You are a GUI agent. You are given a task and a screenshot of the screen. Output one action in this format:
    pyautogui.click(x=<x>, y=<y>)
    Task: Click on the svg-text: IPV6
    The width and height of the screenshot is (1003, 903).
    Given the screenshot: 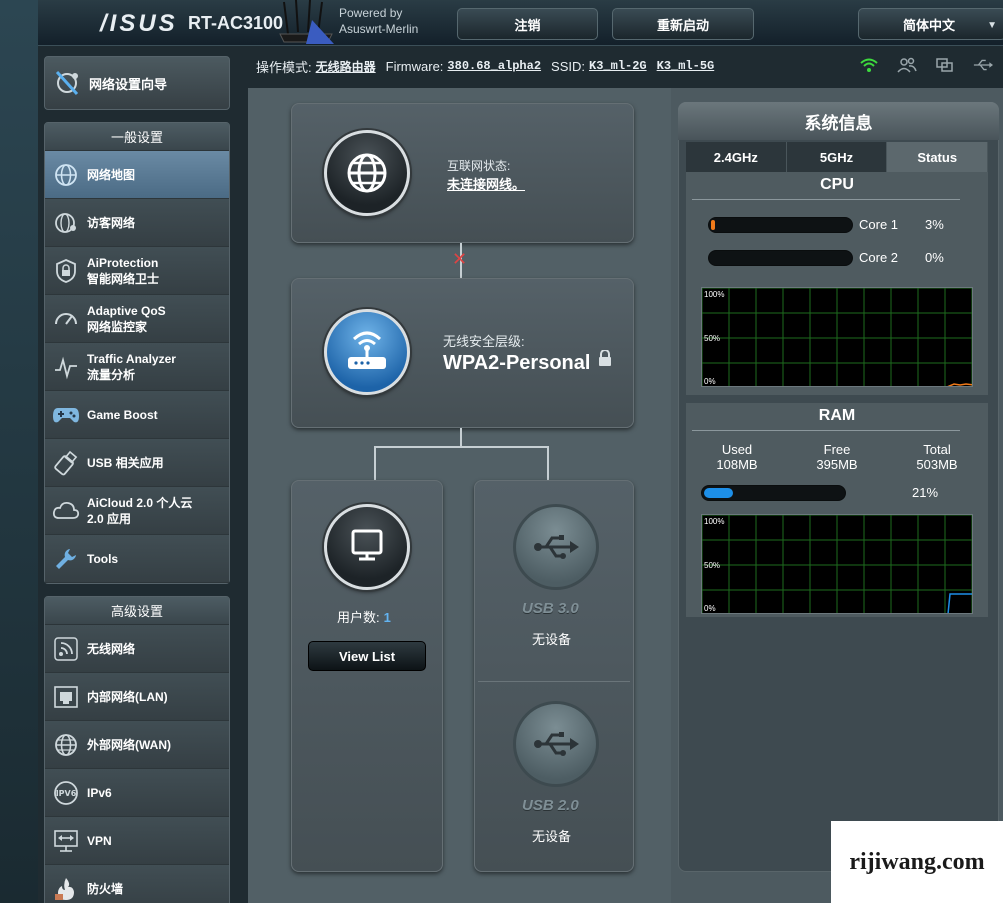 What is the action you would take?
    pyautogui.click(x=66, y=793)
    